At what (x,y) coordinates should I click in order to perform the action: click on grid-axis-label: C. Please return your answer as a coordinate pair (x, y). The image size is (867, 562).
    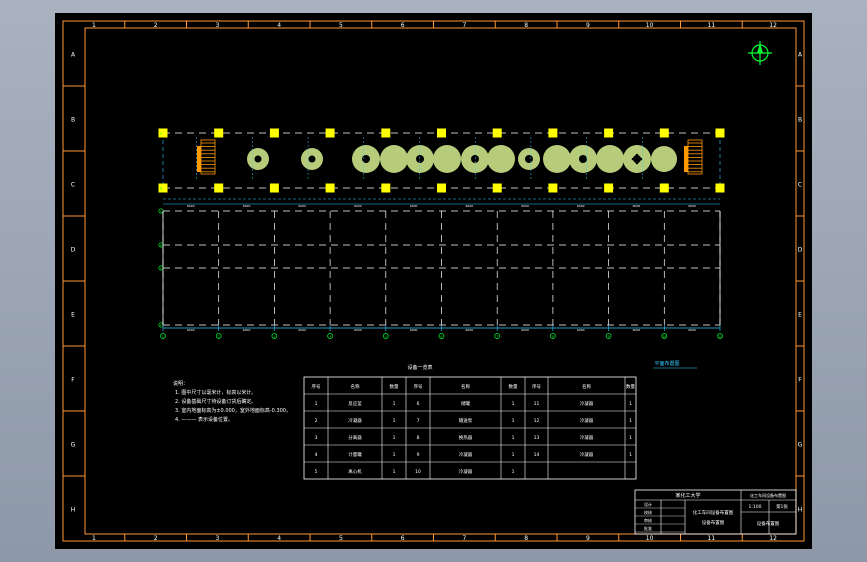
    Looking at the image, I should click on (161, 211).